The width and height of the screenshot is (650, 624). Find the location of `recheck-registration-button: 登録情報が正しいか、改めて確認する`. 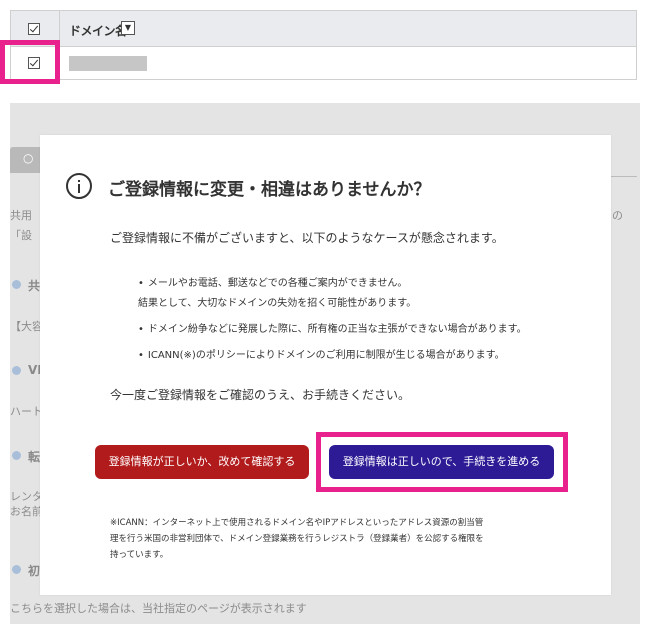

recheck-registration-button: 登録情報が正しいか、改めて確認する is located at coordinates (202, 462).